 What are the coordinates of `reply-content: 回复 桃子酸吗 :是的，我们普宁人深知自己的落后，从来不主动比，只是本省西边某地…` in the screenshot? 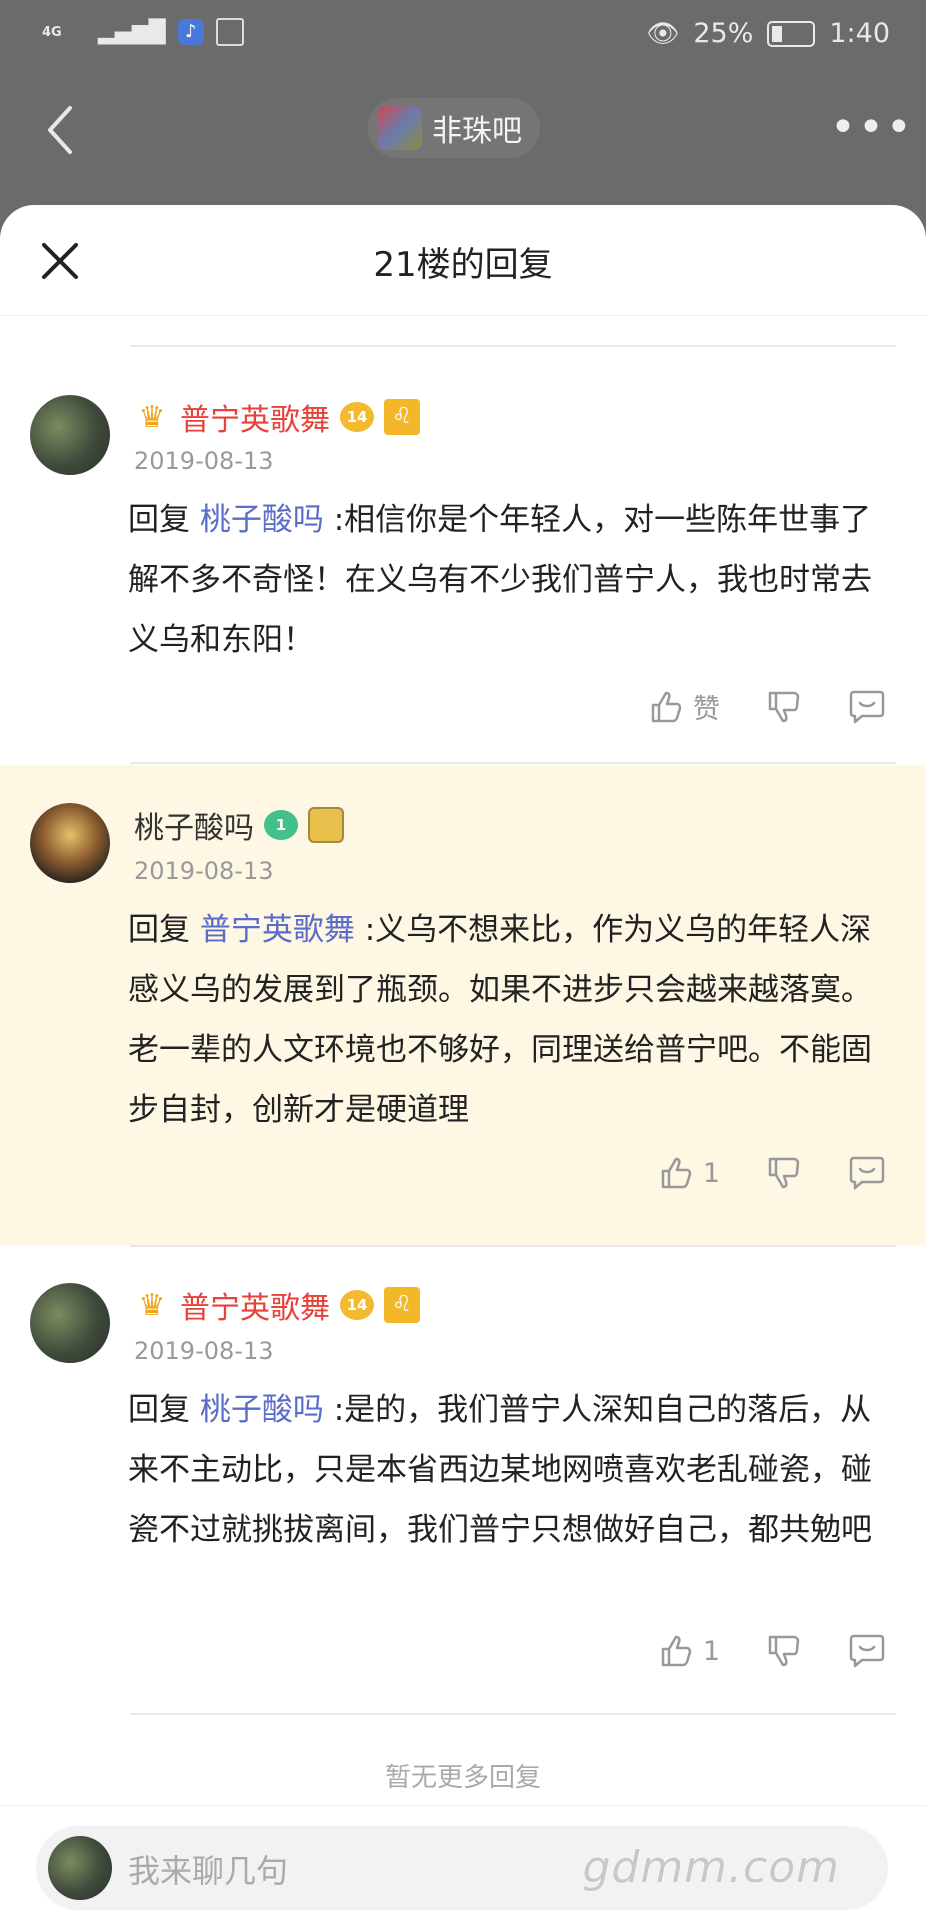 It's located at (508, 1470).